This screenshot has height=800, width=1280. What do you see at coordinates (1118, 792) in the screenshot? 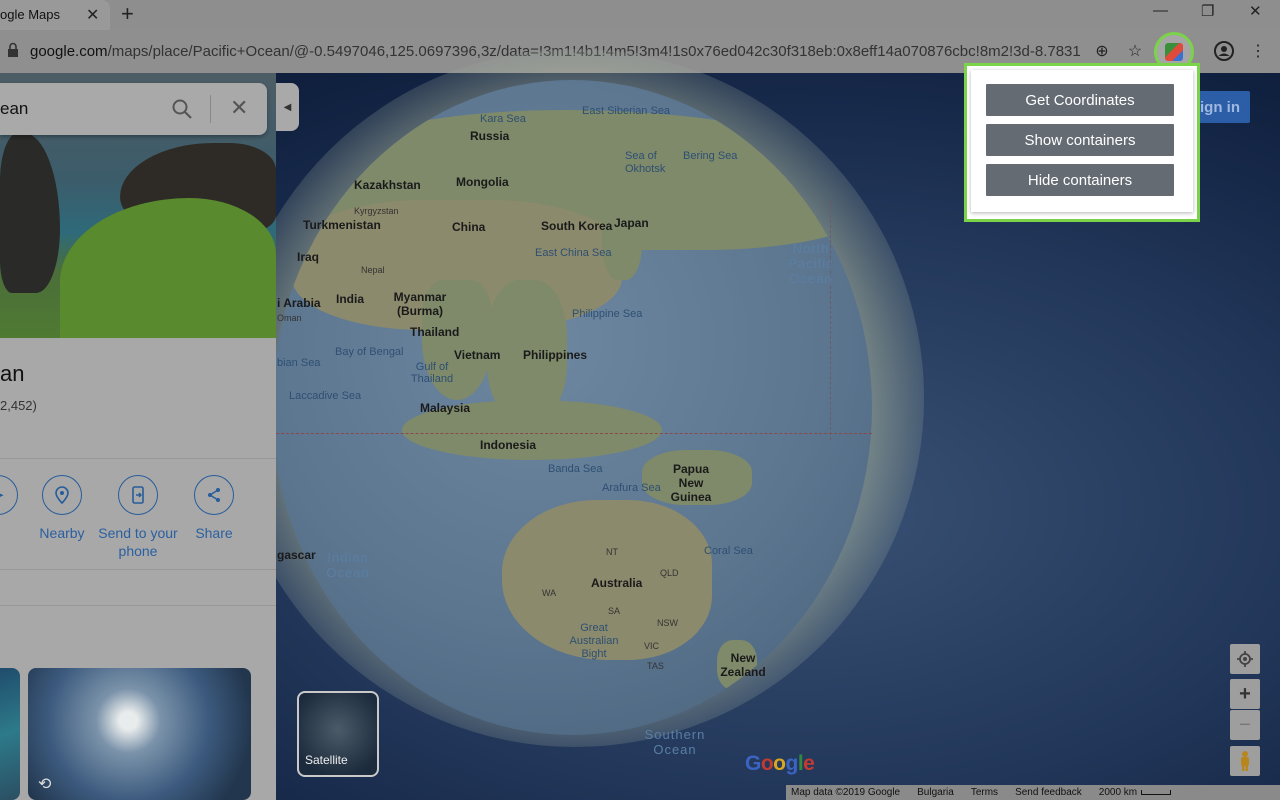
I see `scale-label: 2000 km` at bounding box center [1118, 792].